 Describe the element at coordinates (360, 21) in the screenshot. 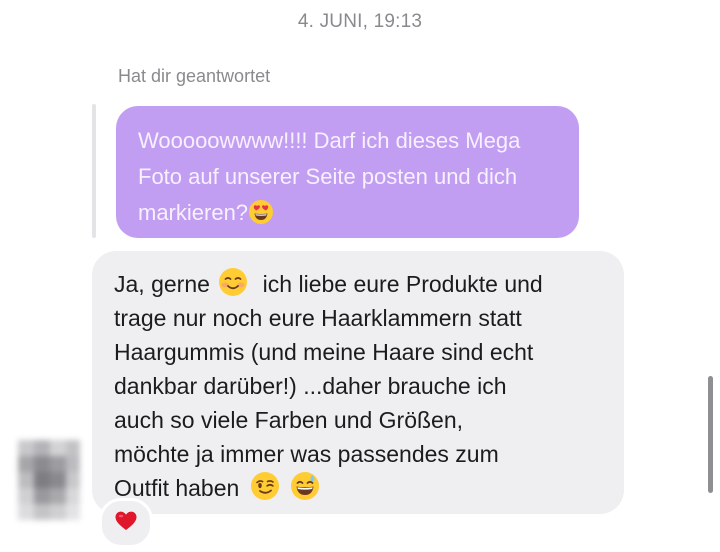

I see `message-timestamp: 4. JUNI, 19:13` at that location.